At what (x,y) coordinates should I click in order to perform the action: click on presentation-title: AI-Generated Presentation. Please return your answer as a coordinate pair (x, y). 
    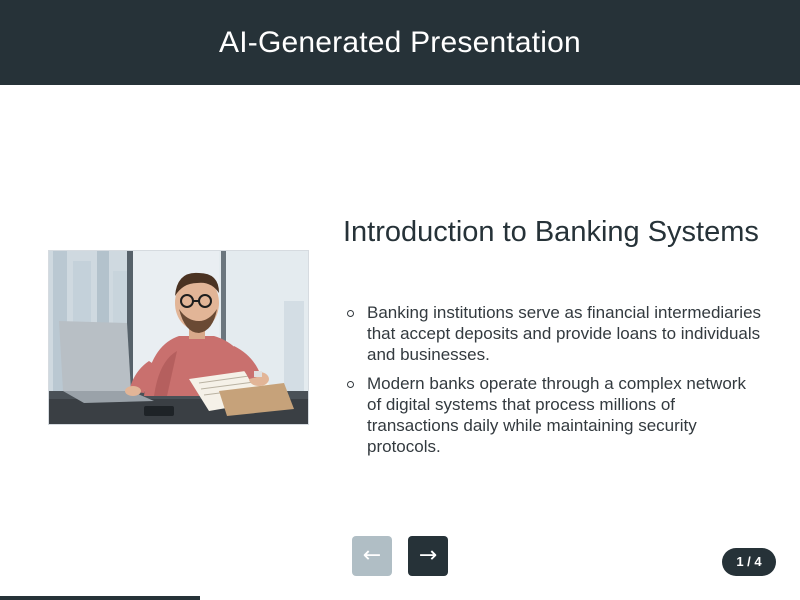
    Looking at the image, I should click on (400, 42).